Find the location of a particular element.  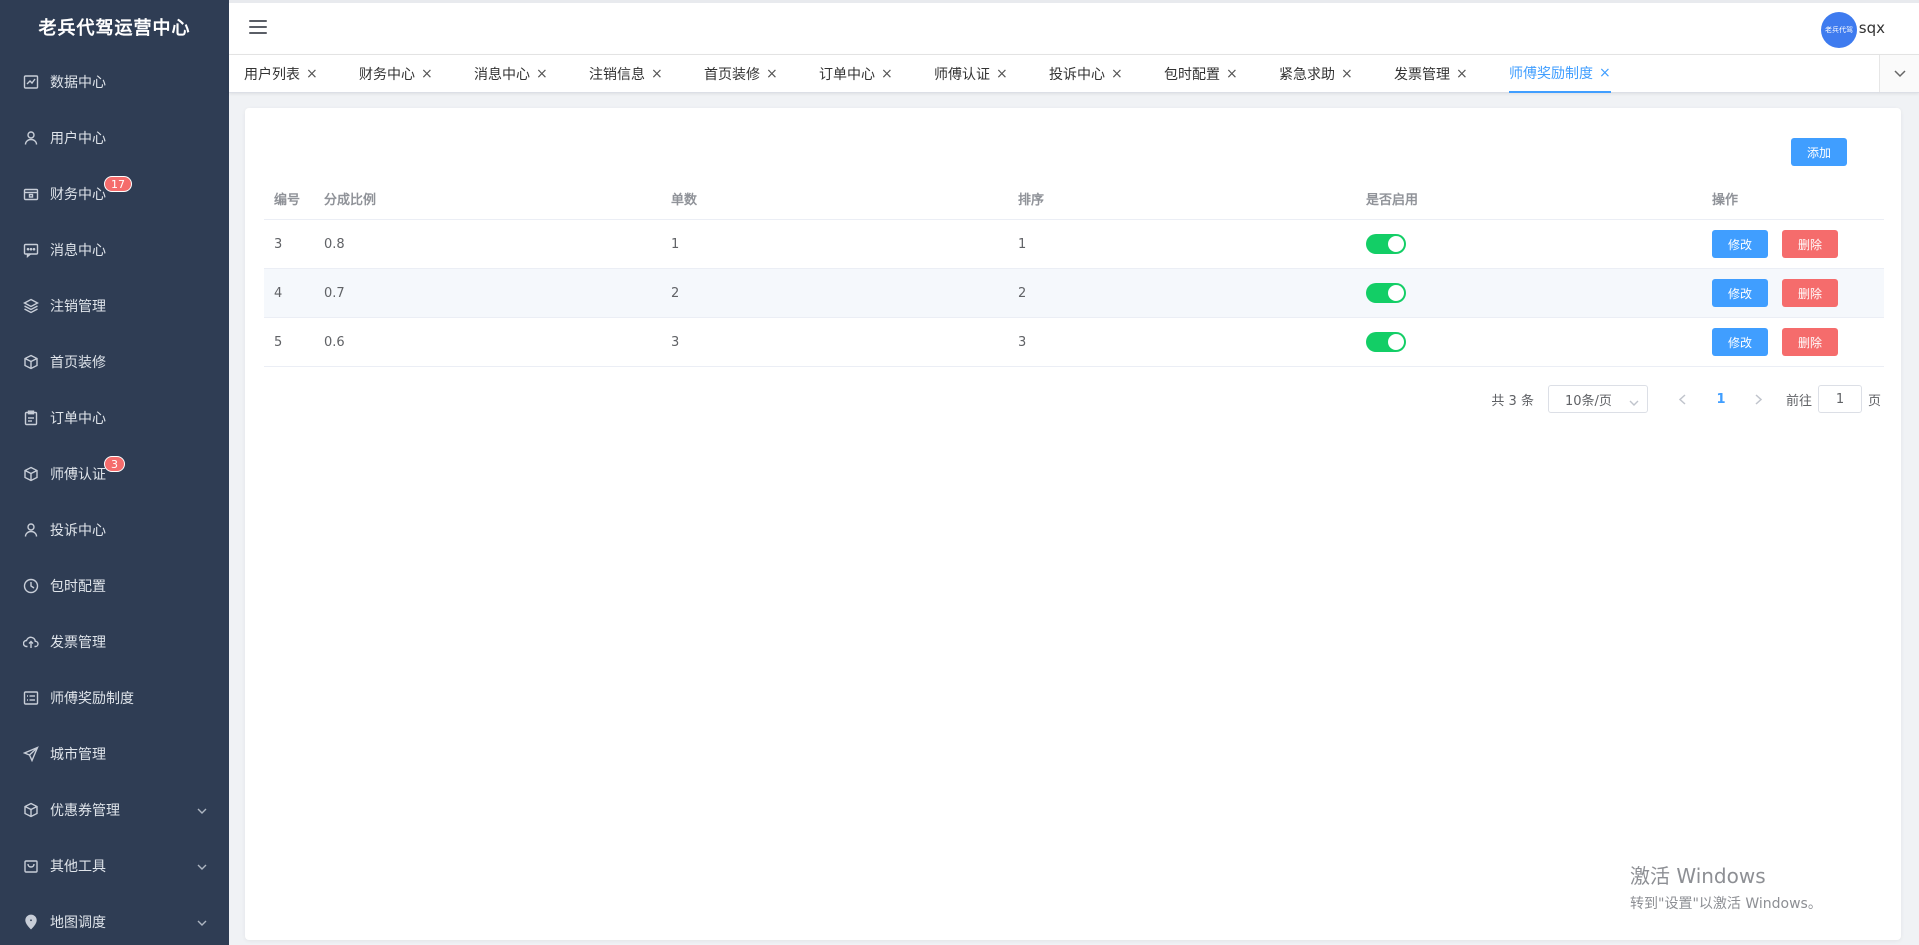

send-icon is located at coordinates (31, 754).